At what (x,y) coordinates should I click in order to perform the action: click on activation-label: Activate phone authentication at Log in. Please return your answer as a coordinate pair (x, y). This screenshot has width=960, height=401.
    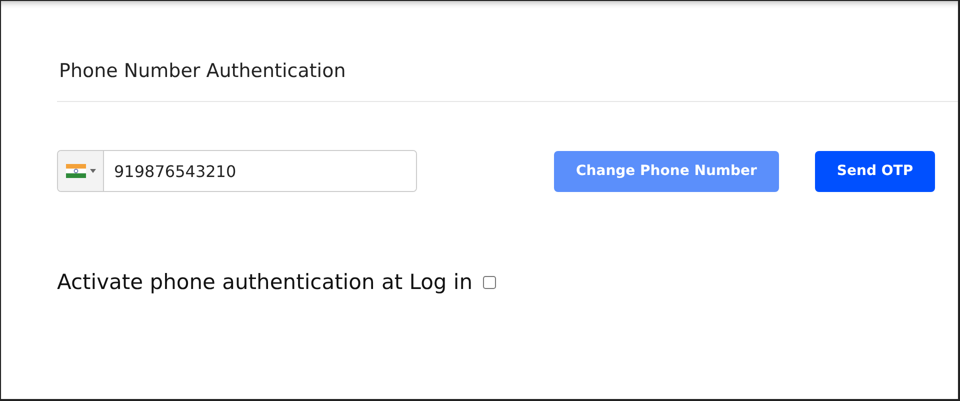
    Looking at the image, I should click on (265, 282).